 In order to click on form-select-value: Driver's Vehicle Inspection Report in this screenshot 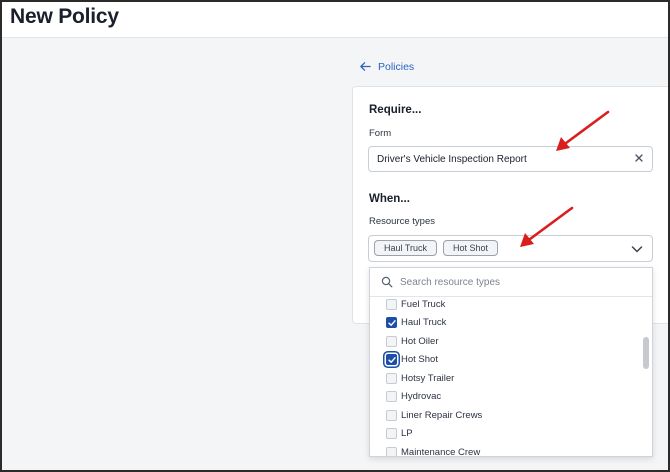, I will do `click(452, 159)`.